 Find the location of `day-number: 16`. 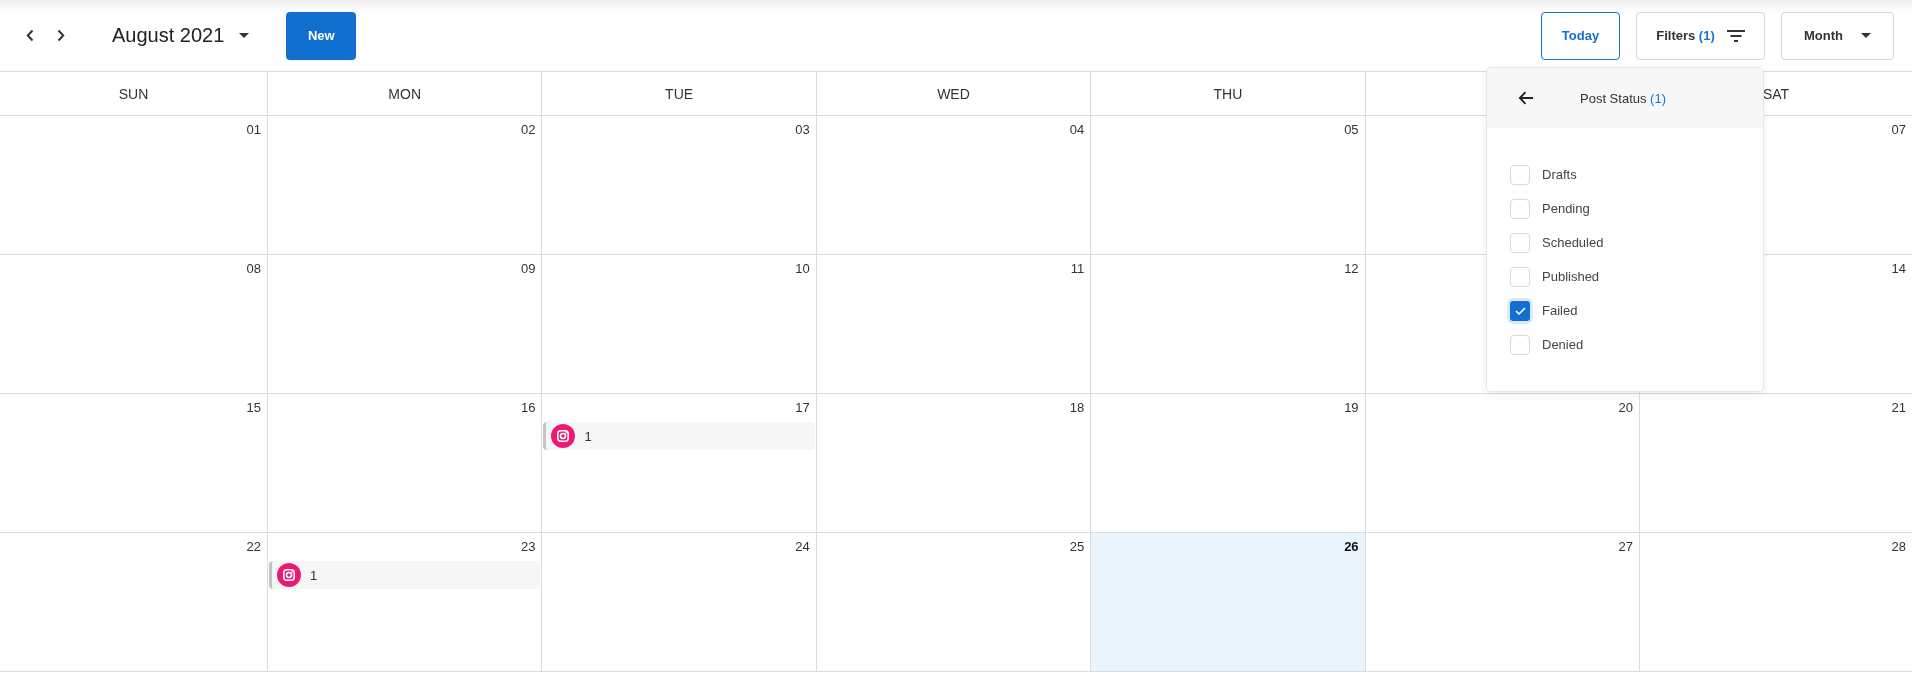

day-number: 16 is located at coordinates (528, 408).